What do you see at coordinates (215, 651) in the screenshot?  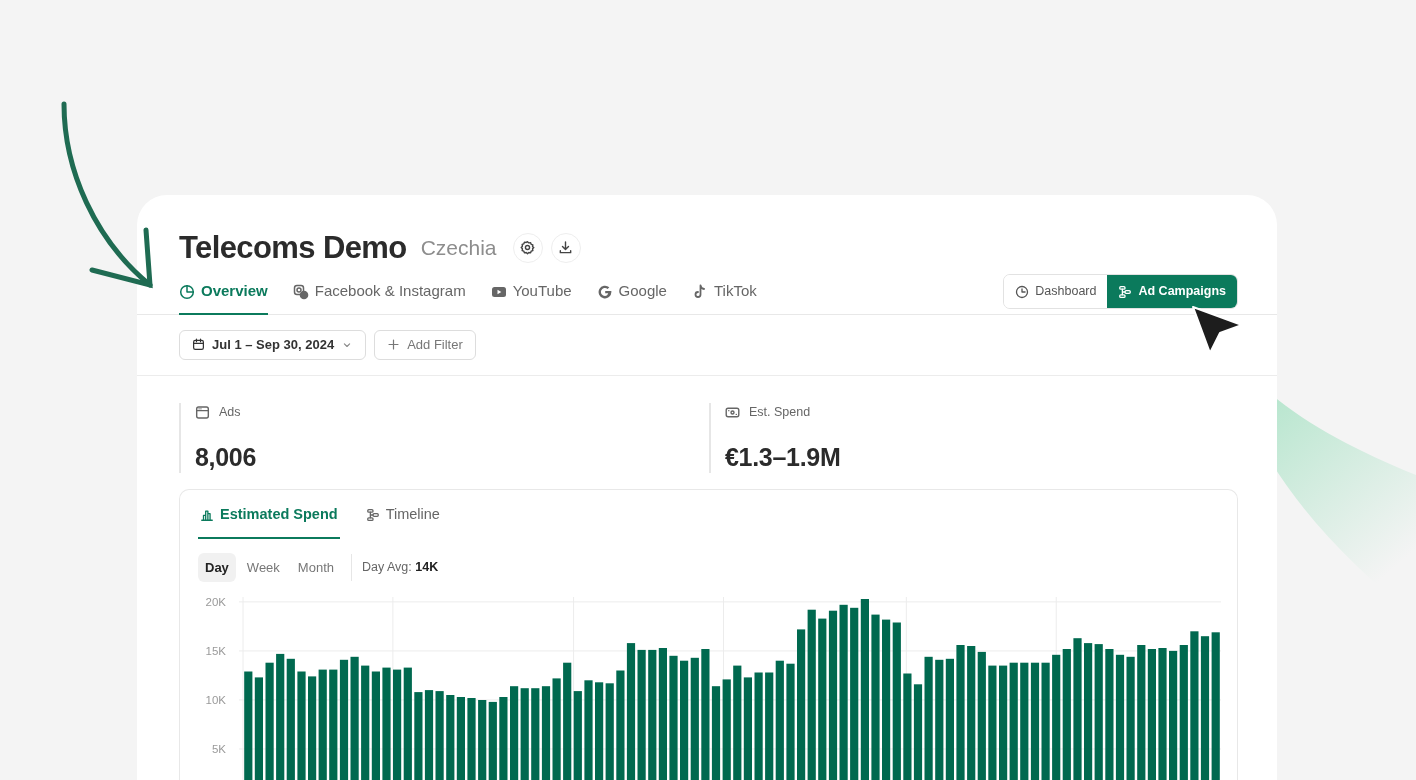 I see `y-axis-label: 15K` at bounding box center [215, 651].